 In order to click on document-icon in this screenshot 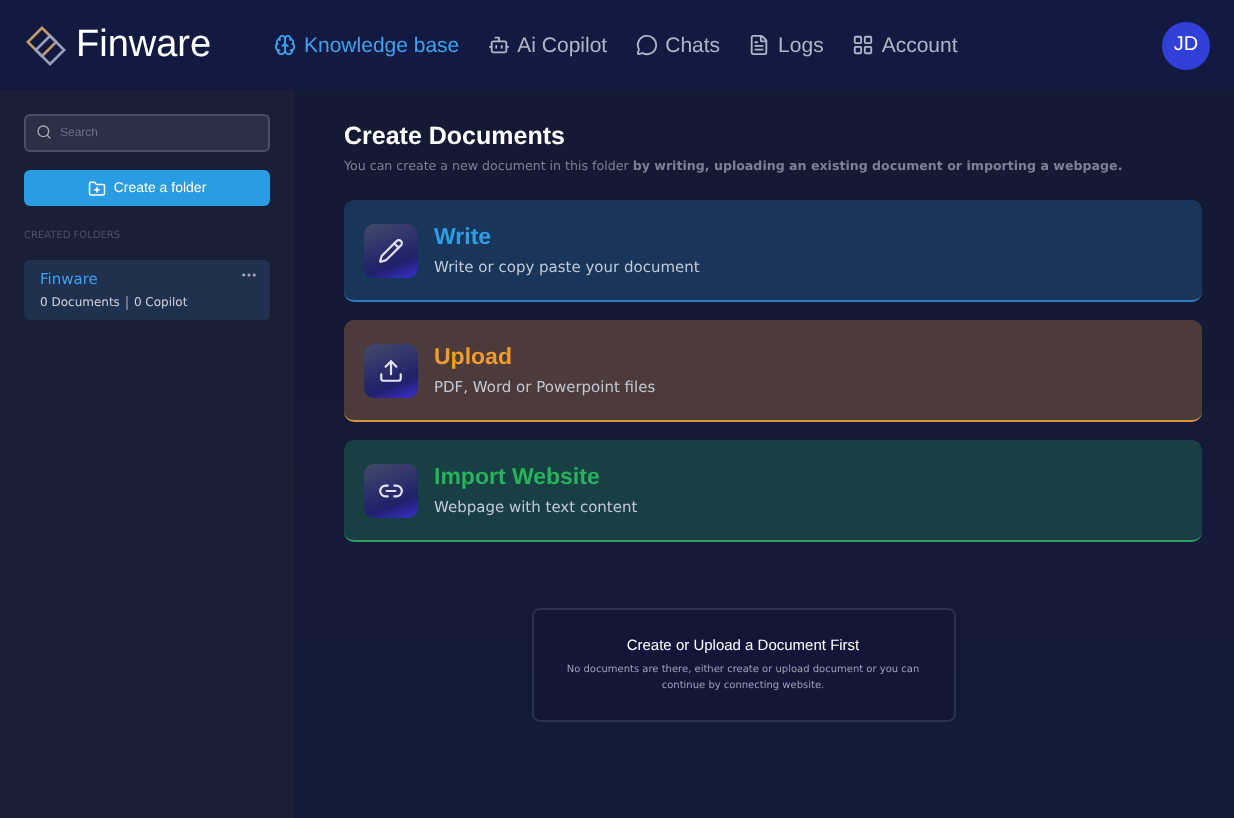, I will do `click(759, 45)`.